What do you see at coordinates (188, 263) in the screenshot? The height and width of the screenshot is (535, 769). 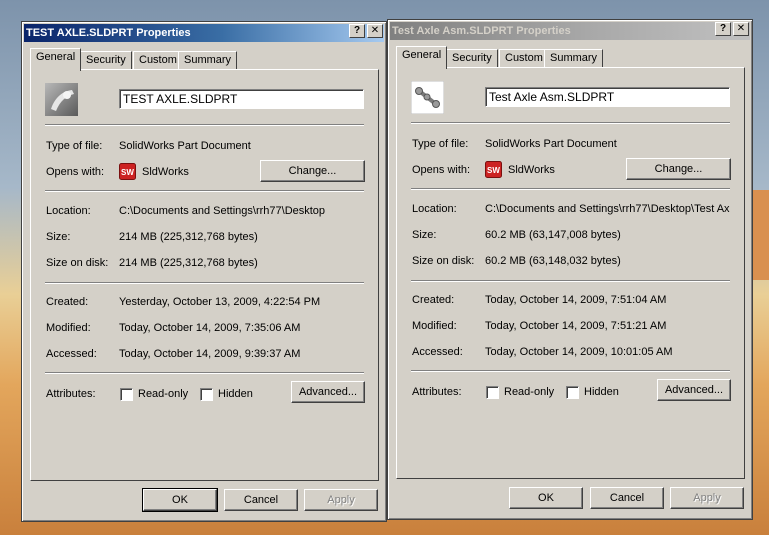 I see `size-on-disk-value: 214 MB (225,312,768 bytes)` at bounding box center [188, 263].